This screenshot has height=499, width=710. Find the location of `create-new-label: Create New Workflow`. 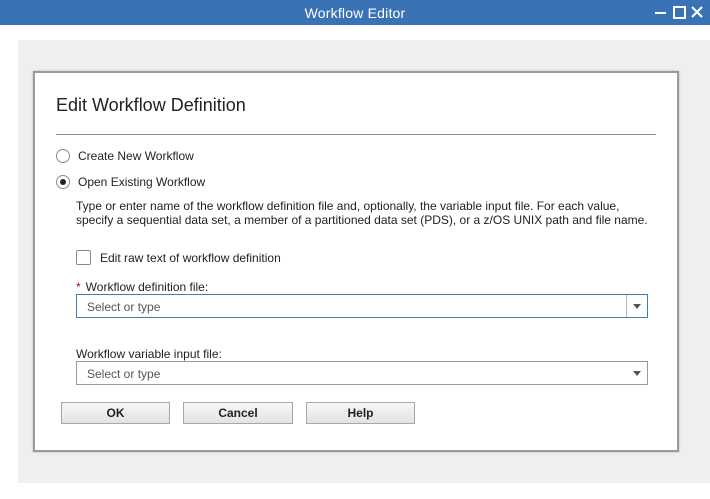

create-new-label: Create New Workflow is located at coordinates (136, 156).